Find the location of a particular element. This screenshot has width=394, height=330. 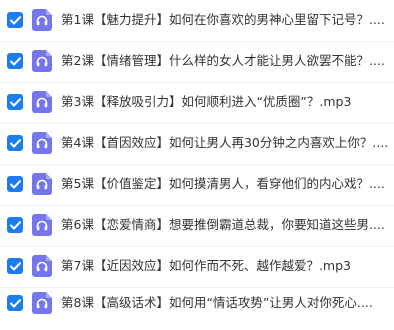

file-name: 第7课【近因效应】如何作而不死、越作越爱？.mp3 is located at coordinates (226, 266).